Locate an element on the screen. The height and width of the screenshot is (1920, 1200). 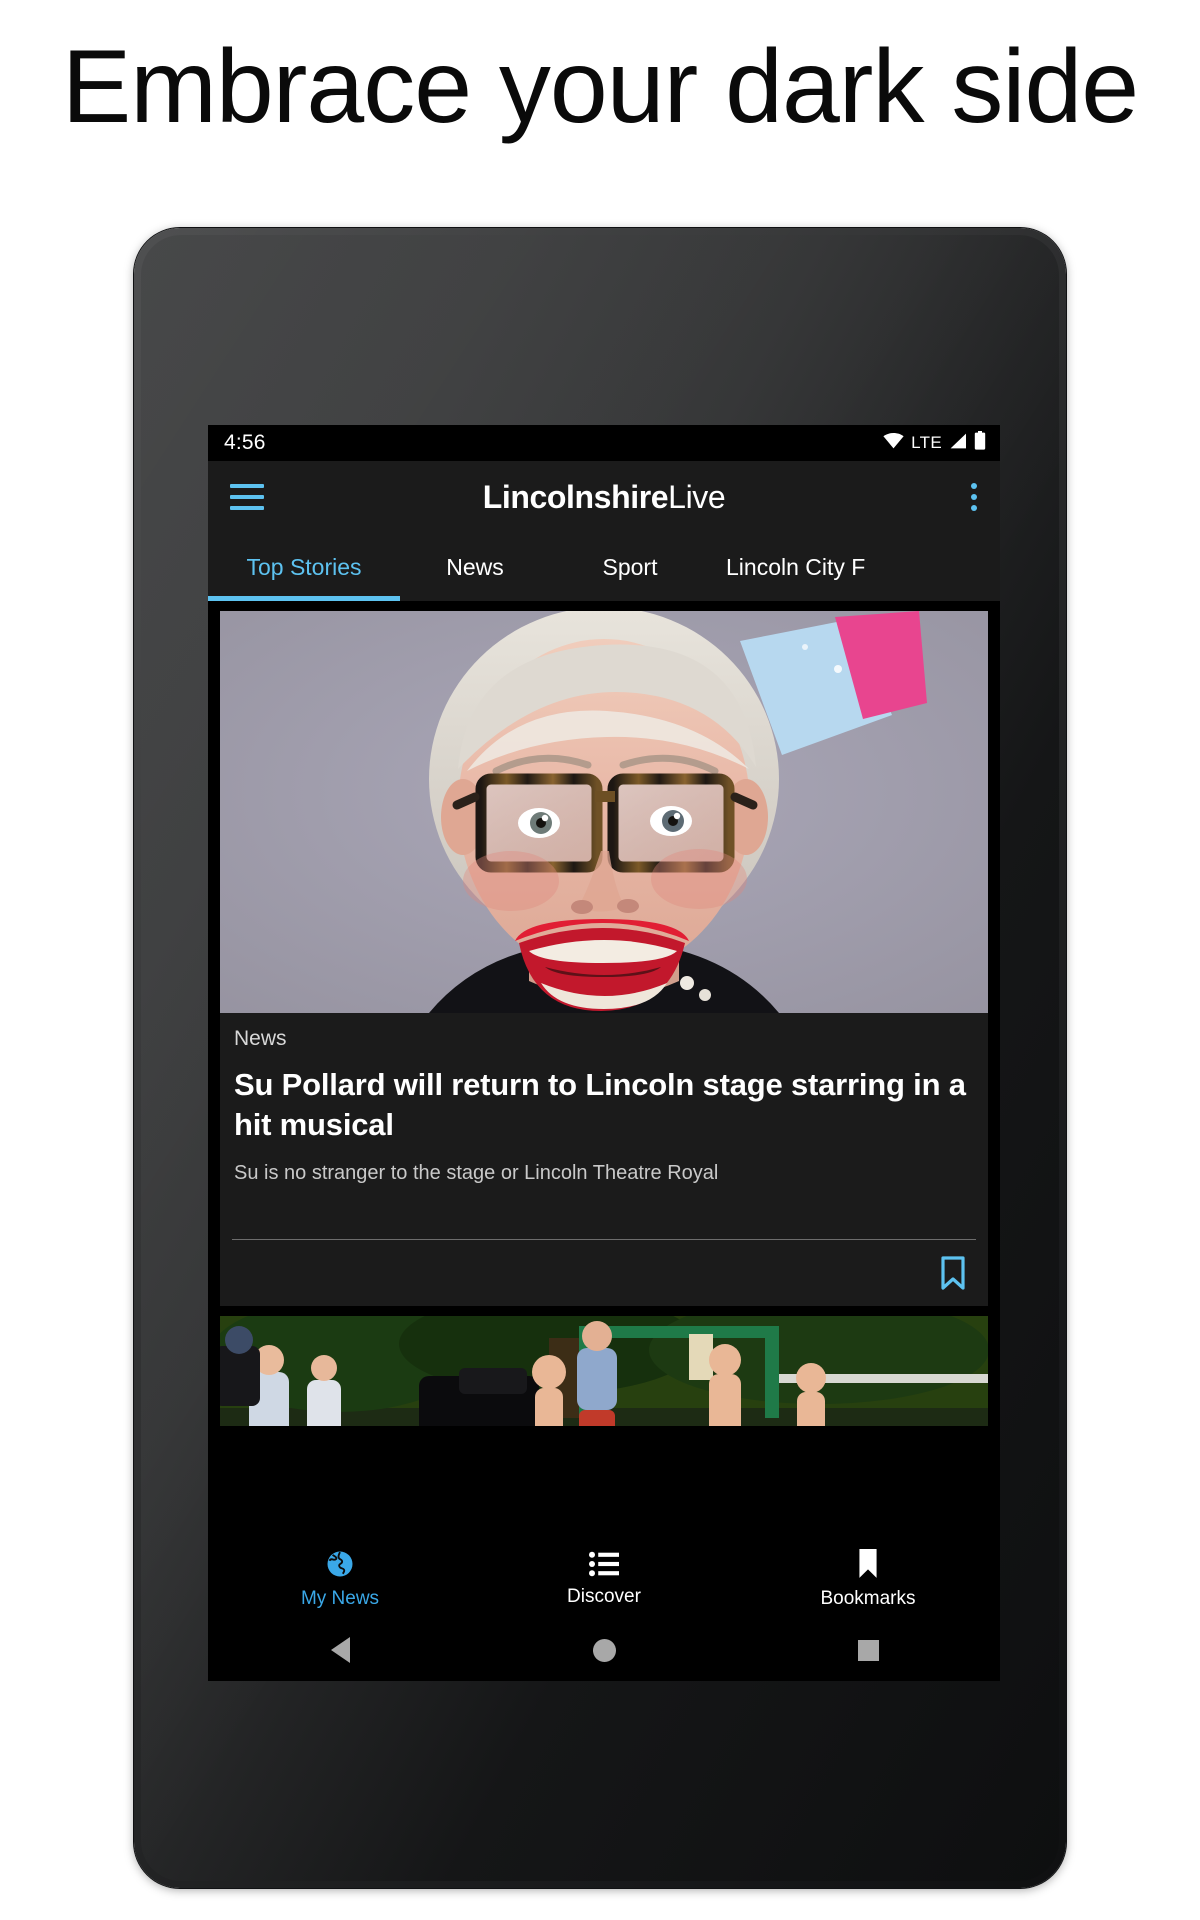
tab-sport: Sport is located at coordinates (630, 567).